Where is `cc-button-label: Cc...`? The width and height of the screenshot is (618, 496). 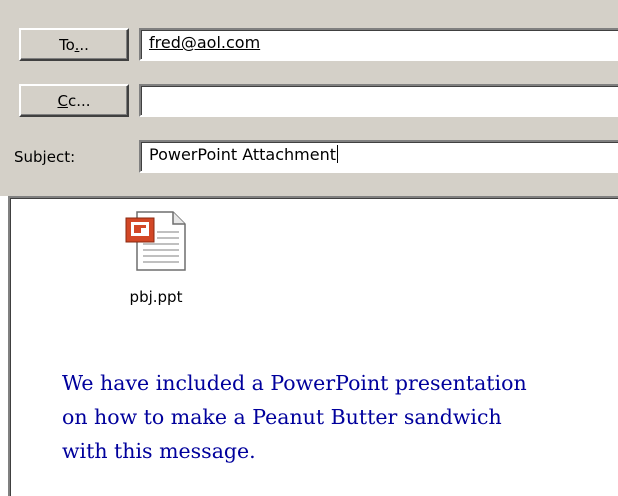
cc-button-label: Cc... is located at coordinates (74, 100).